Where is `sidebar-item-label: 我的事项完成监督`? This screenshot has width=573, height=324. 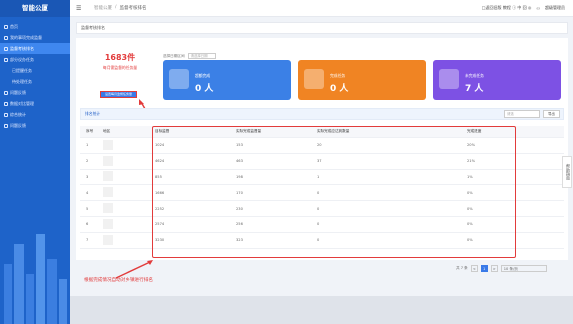
sidebar-item-label: 我的事项完成监督 is located at coordinates (26, 37).